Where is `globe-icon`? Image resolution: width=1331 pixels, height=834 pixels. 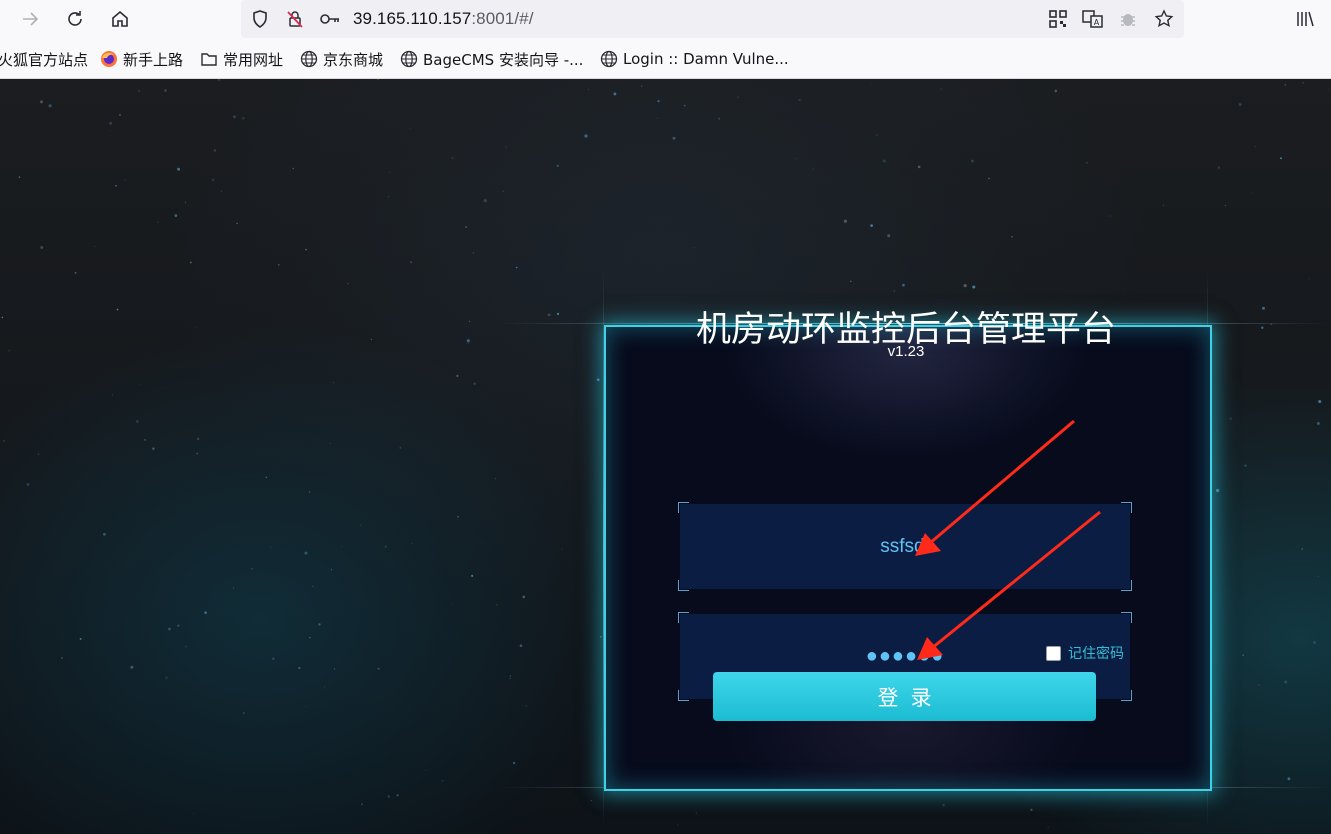
globe-icon is located at coordinates (309, 59).